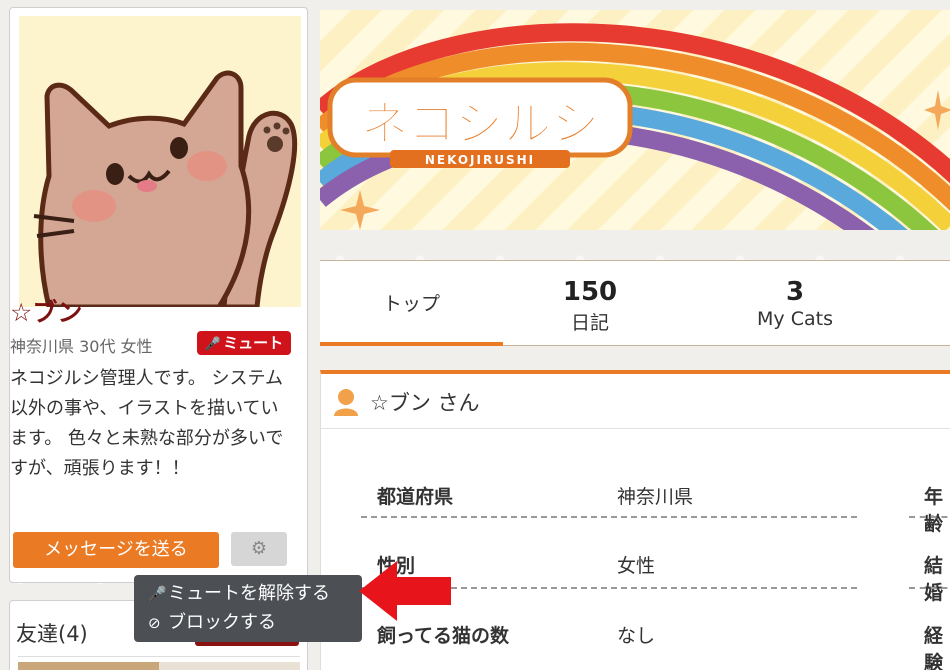  I want to click on diary-label: 日記, so click(589, 323).